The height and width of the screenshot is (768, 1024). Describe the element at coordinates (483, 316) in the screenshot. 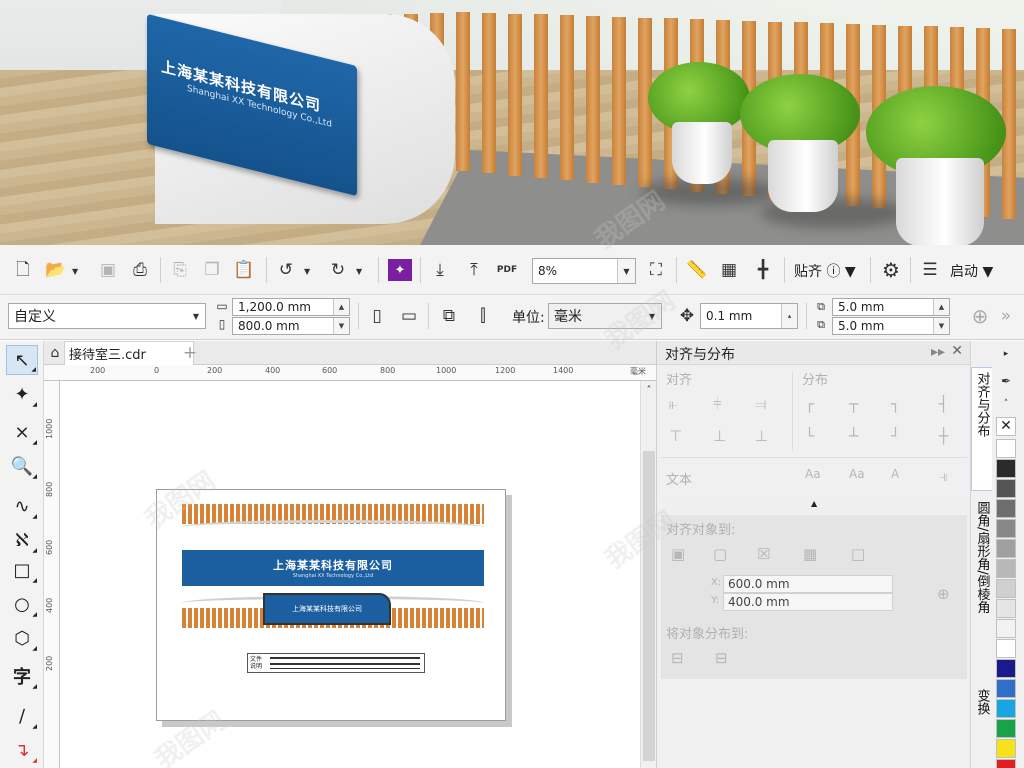

I see `current-page-icon: ⫿` at that location.